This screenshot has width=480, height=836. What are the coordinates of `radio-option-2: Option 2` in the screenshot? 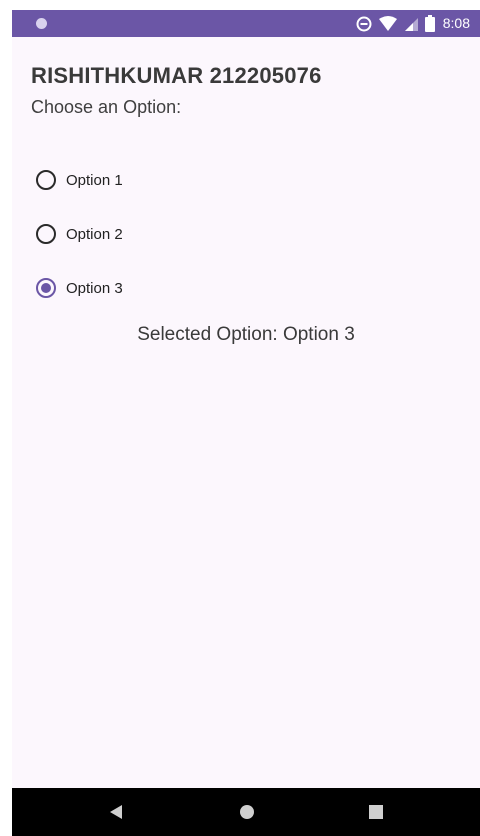 It's located at (79, 234).